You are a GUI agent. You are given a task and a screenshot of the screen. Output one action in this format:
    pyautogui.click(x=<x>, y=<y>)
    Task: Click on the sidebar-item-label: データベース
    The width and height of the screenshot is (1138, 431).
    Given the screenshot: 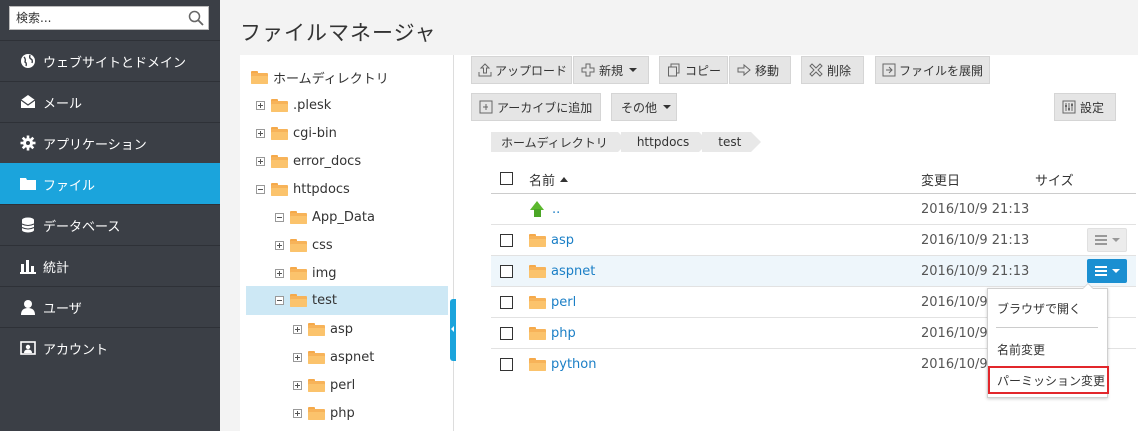 What is the action you would take?
    pyautogui.click(x=82, y=227)
    